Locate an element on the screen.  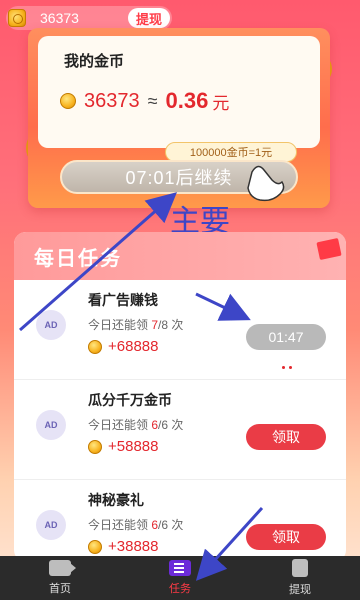
task-count: 今日还能领 7/8 次 is located at coordinates (135, 324).